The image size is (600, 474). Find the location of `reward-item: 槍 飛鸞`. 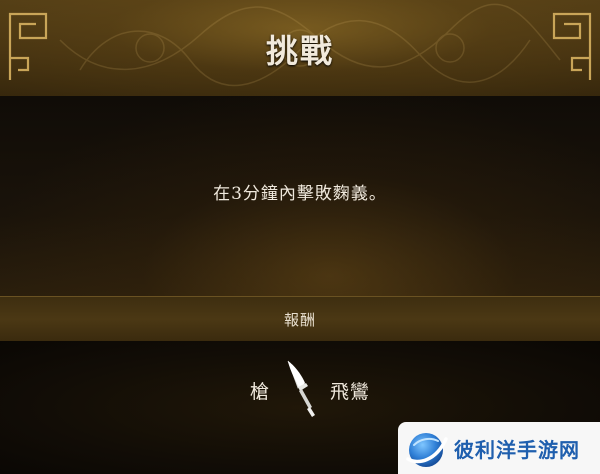

reward-item: 槍 飛鸞 is located at coordinates (300, 386).